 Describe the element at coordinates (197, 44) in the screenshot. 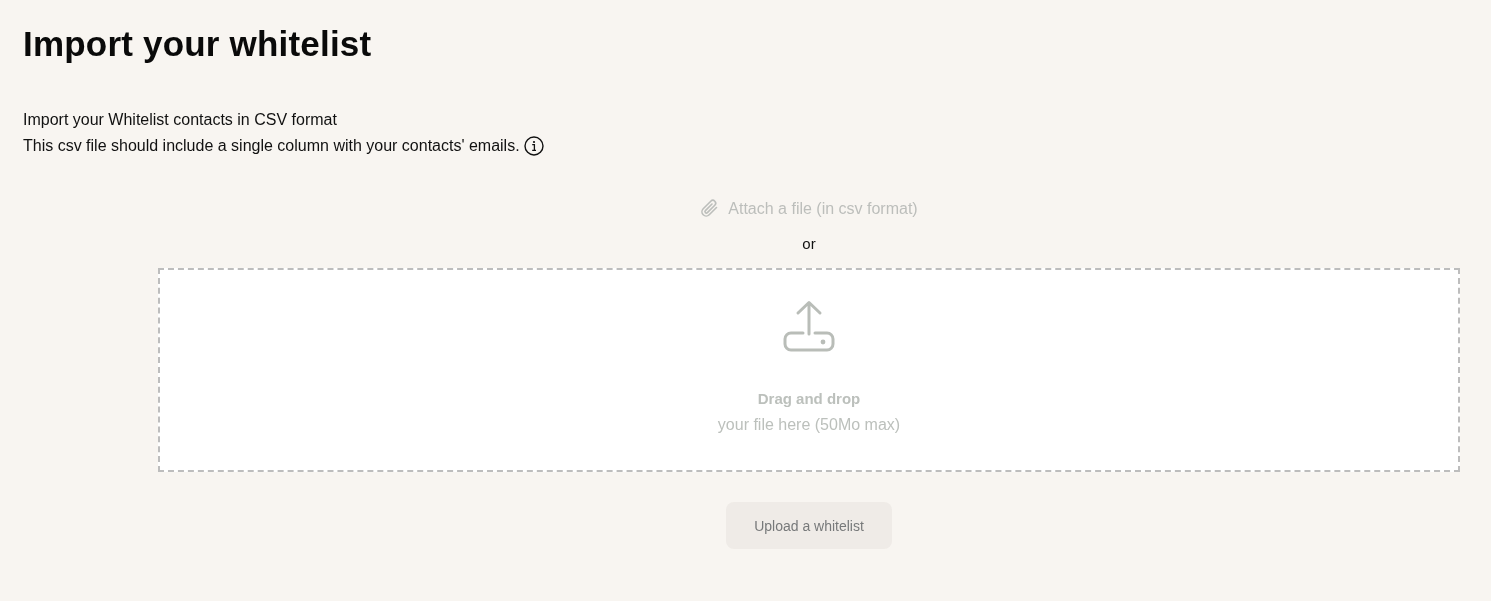

I see `page-title: Import your whitelist` at that location.